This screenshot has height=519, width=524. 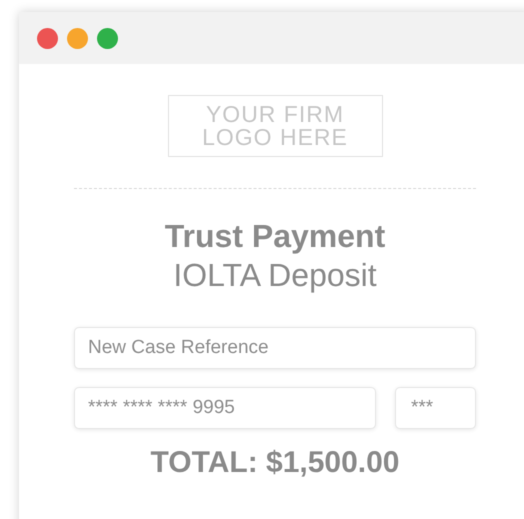 What do you see at coordinates (275, 114) in the screenshot?
I see `logo-text: YOUR FIRM` at bounding box center [275, 114].